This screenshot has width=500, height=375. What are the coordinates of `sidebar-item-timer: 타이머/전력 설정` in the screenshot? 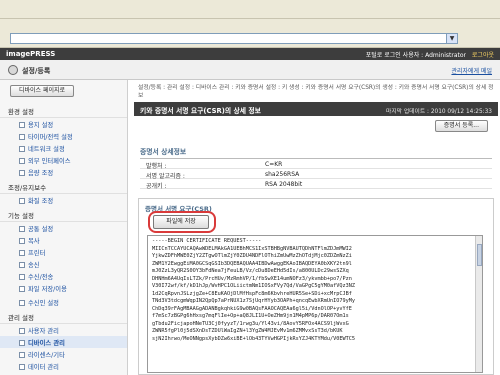 It's located at (63, 136).